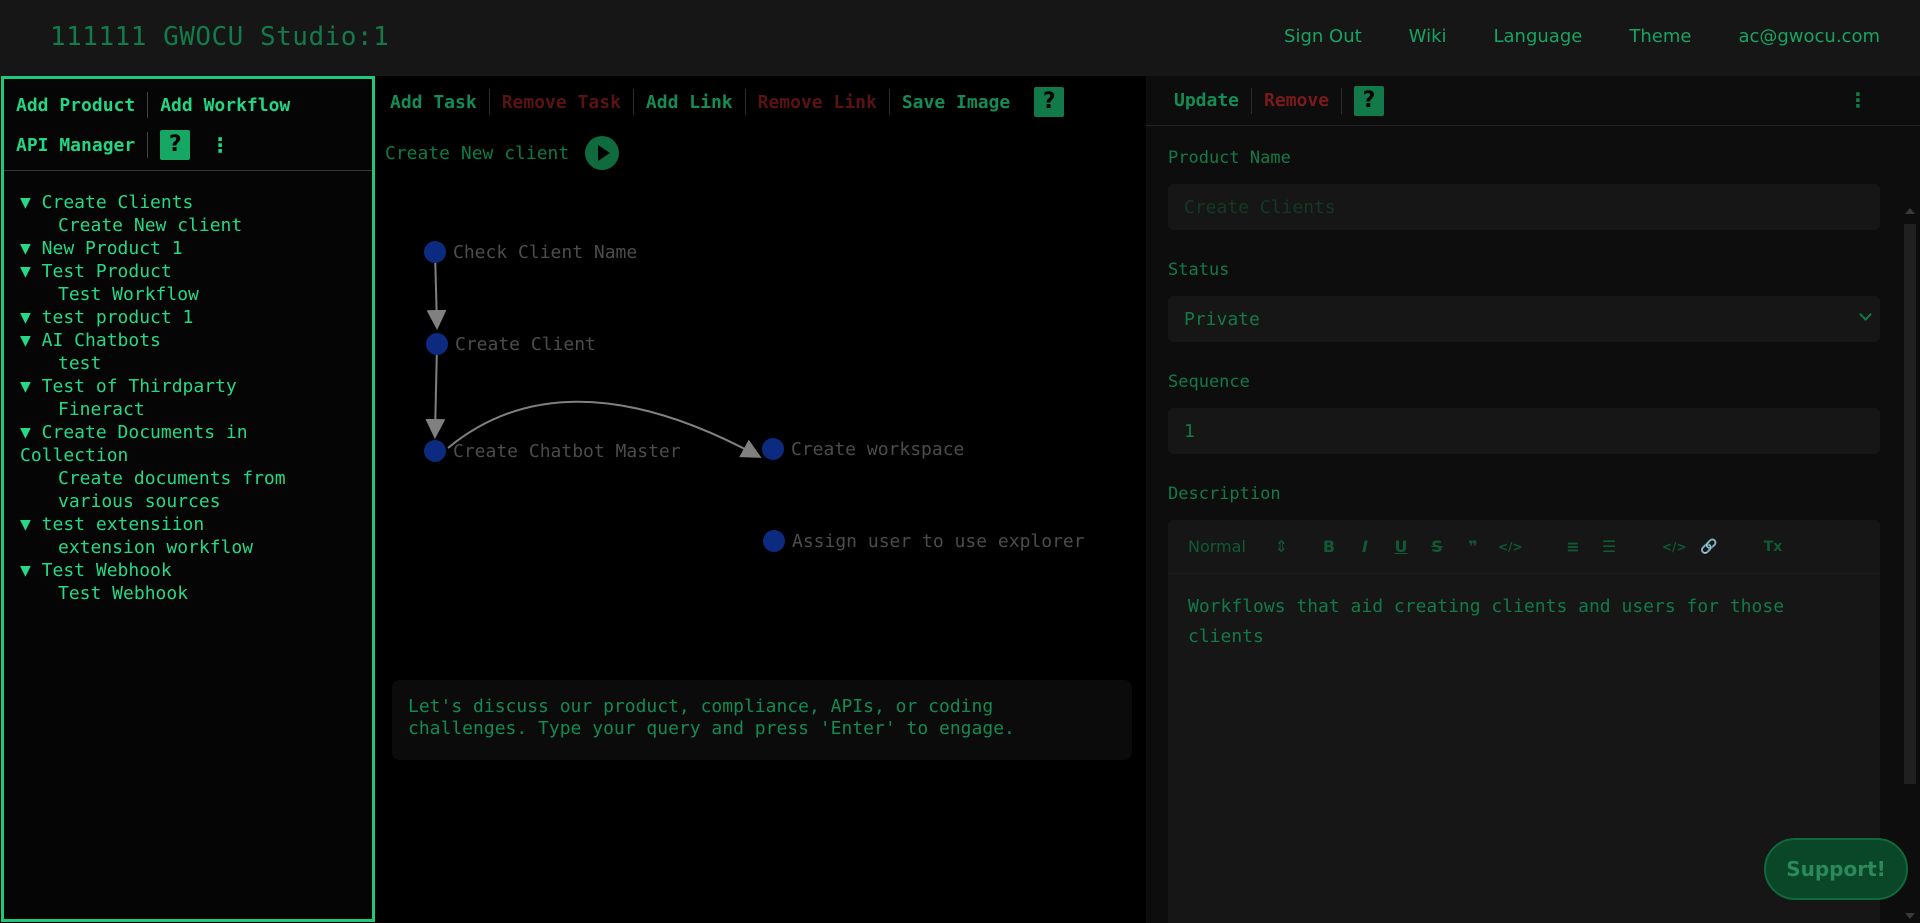  Describe the element at coordinates (1865, 314) in the screenshot. I see `chevron-down-icon` at that location.